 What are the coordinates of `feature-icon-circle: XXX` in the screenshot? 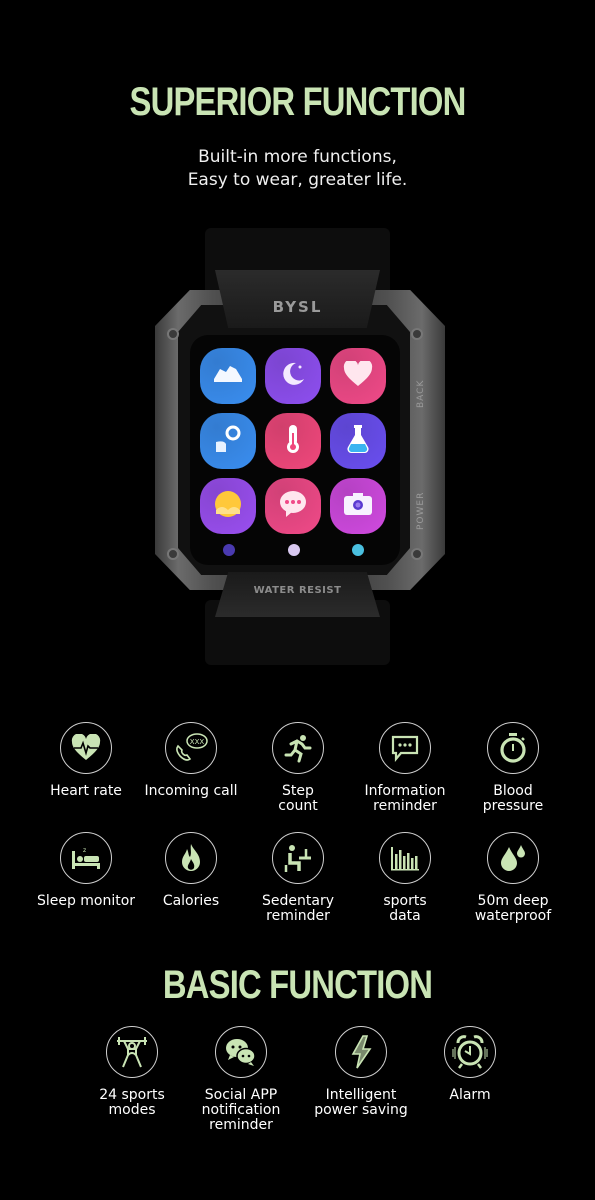 It's located at (191, 748).